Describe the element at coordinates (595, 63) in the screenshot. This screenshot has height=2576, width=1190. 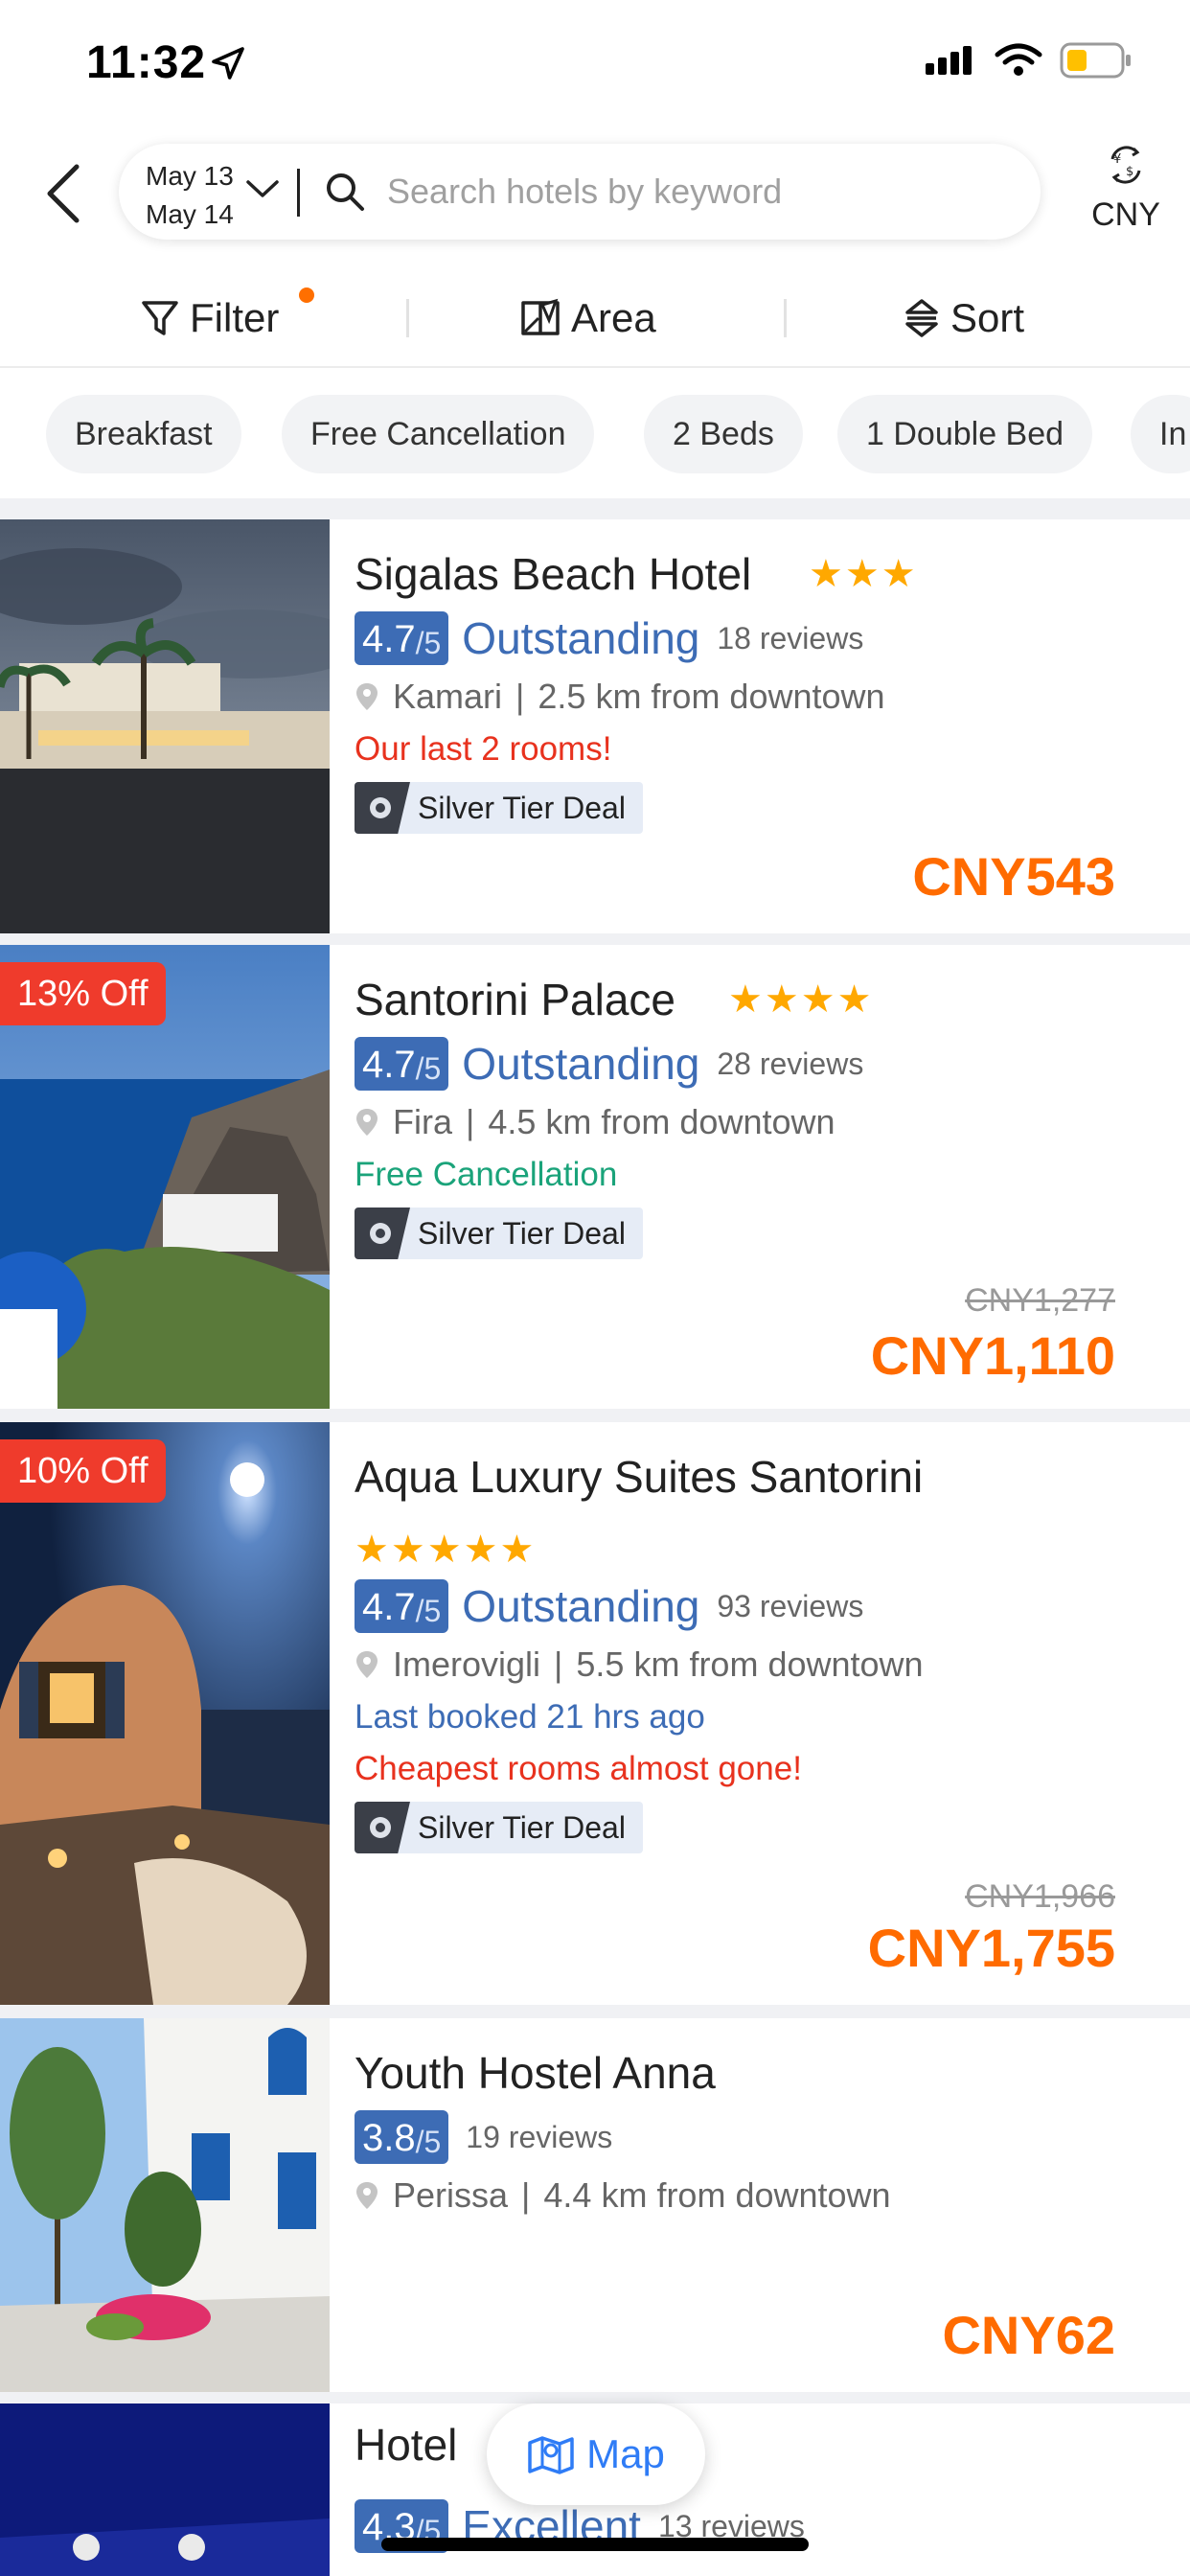
I see `status-bar: 11:32` at that location.